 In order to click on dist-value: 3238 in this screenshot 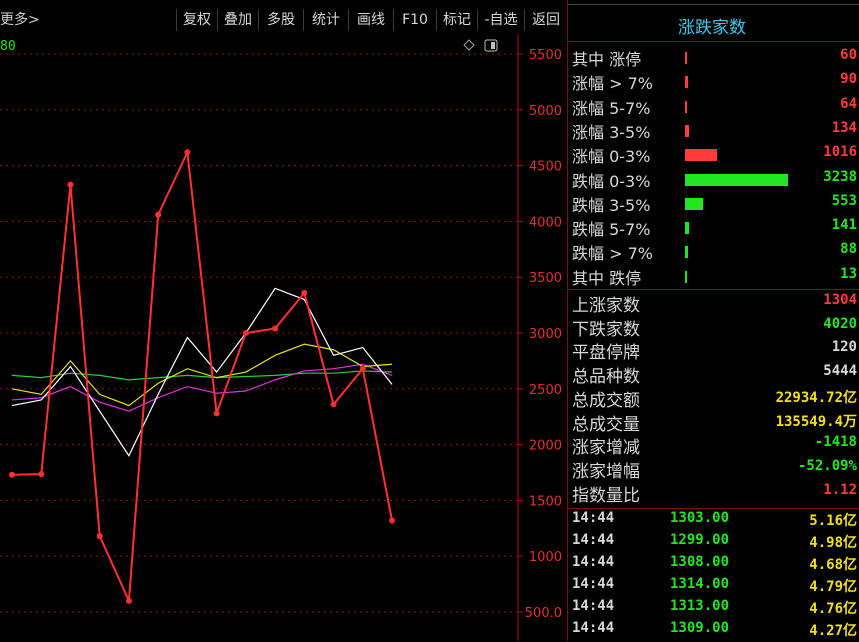, I will do `click(840, 176)`.